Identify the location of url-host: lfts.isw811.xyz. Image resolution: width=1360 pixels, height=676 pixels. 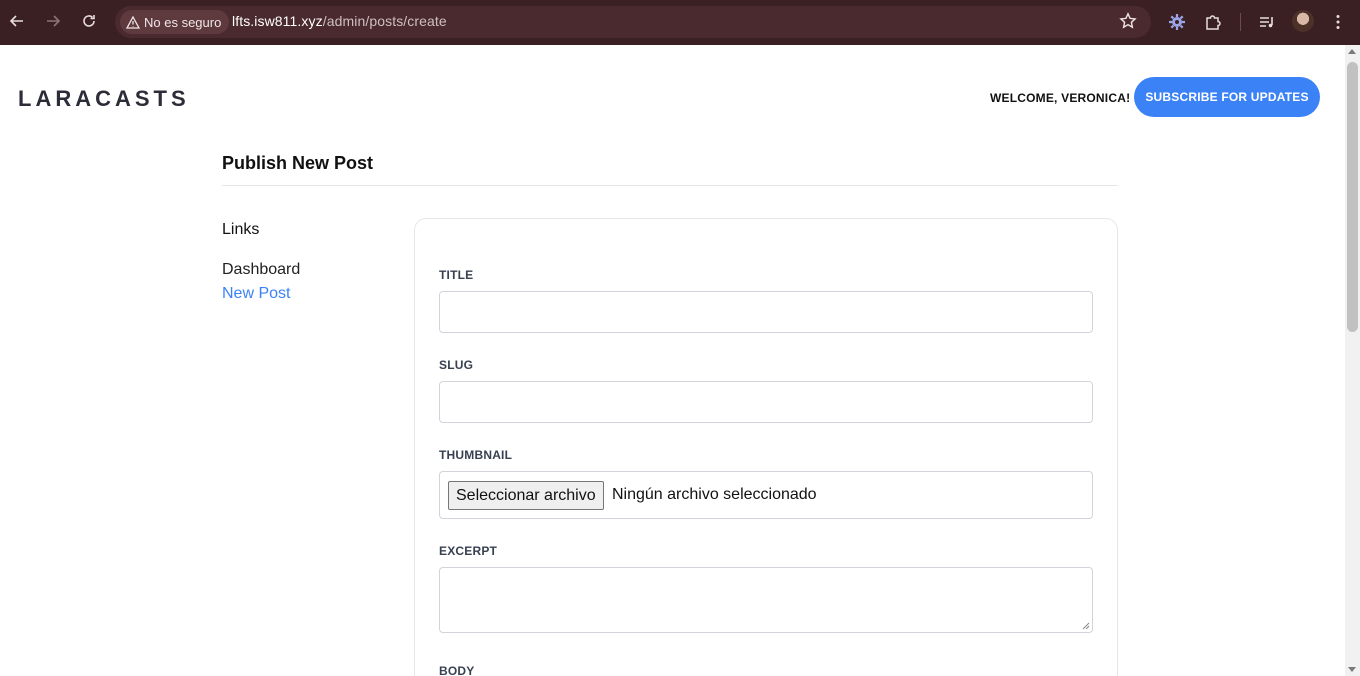
(277, 21).